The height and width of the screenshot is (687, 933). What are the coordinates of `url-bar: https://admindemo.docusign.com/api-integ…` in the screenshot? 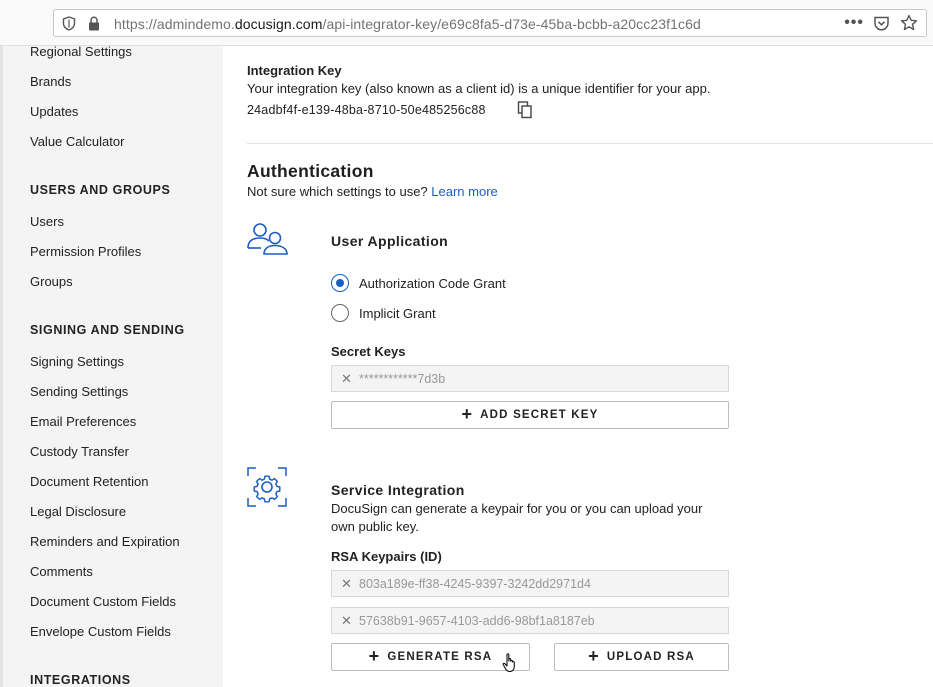 It's located at (490, 23).